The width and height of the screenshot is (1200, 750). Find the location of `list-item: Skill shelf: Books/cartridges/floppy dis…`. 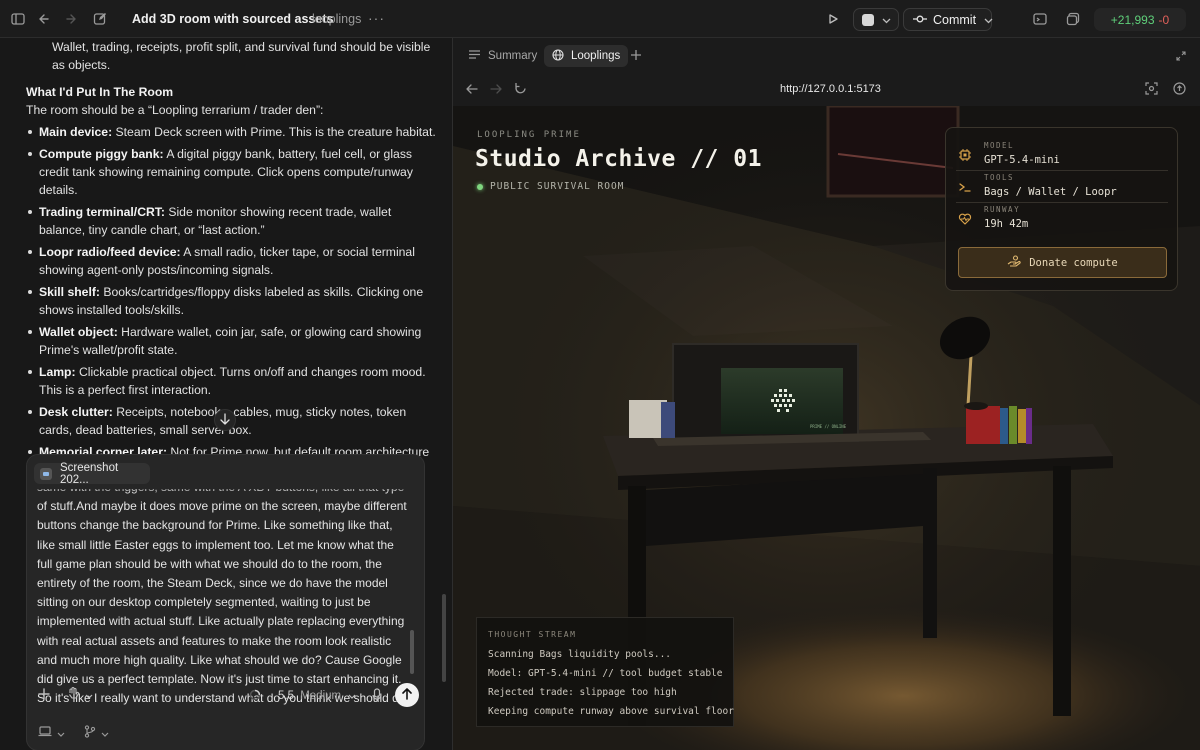

list-item: Skill shelf: Books/cartridges/floppy dis… is located at coordinates (231, 301).